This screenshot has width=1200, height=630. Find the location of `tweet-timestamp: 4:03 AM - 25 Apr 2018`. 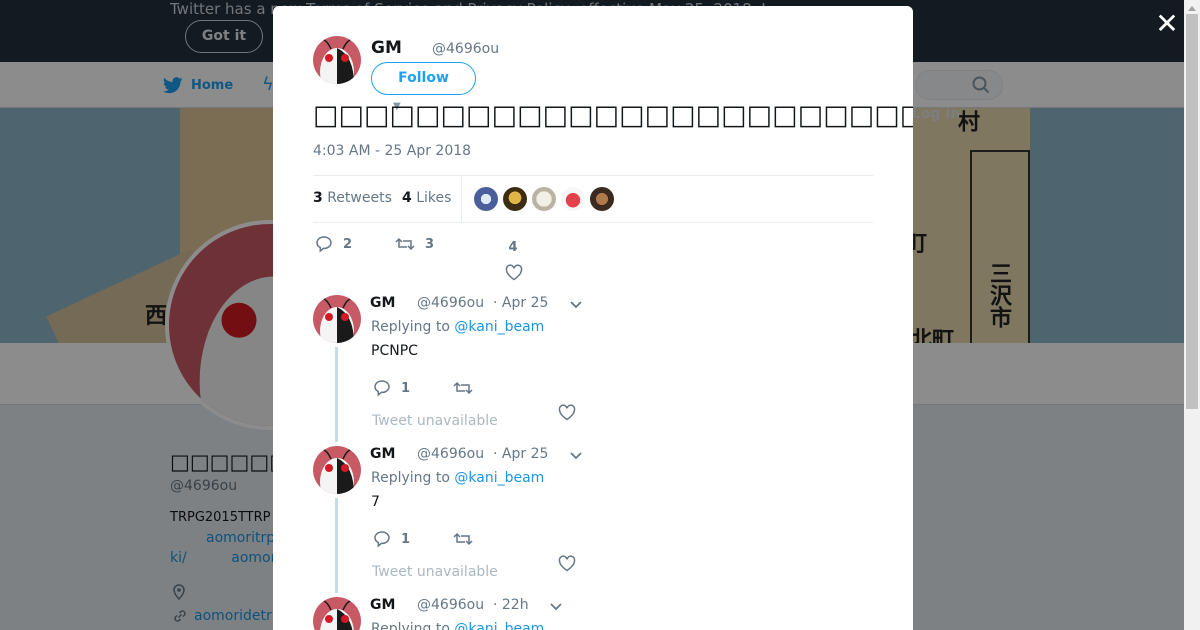

tweet-timestamp: 4:03 AM - 25 Apr 2018 is located at coordinates (392, 151).